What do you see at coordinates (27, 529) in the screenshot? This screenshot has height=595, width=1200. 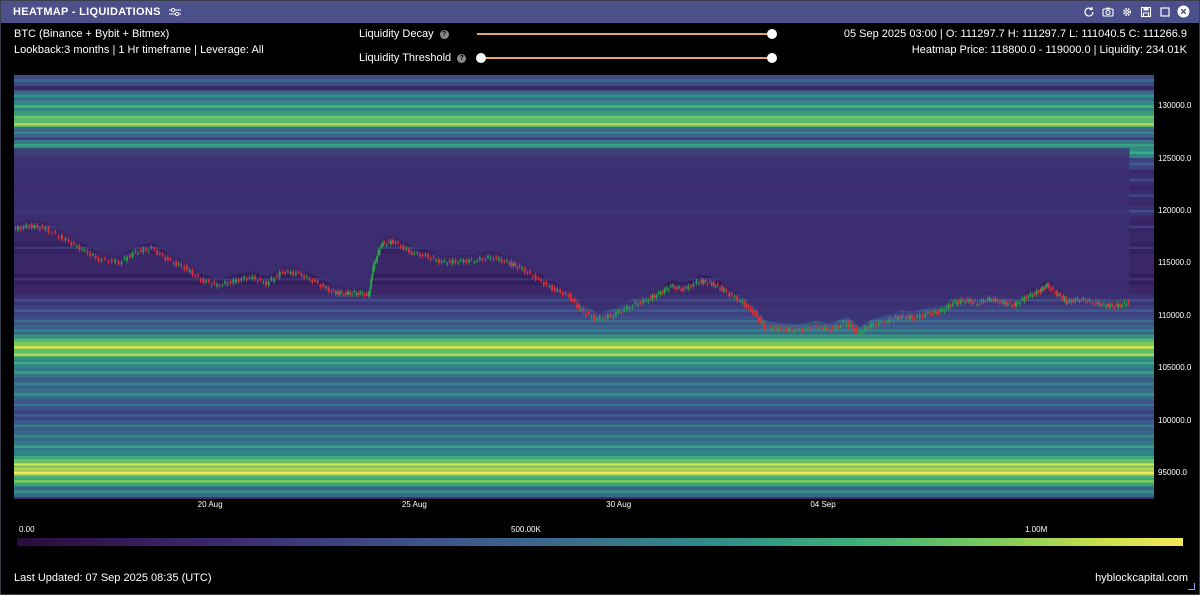 I see `colorbar-label-min: 0.00` at bounding box center [27, 529].